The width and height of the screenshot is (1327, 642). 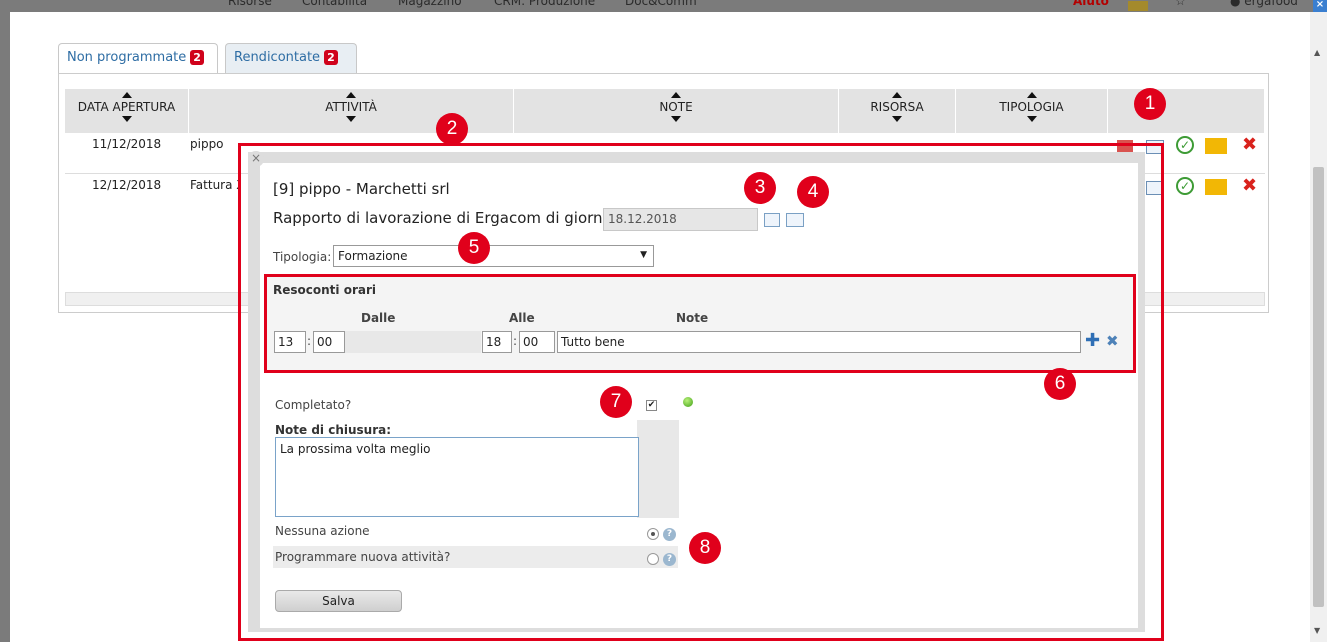 What do you see at coordinates (760, 188) in the screenshot?
I see `callout-3: 3` at bounding box center [760, 188].